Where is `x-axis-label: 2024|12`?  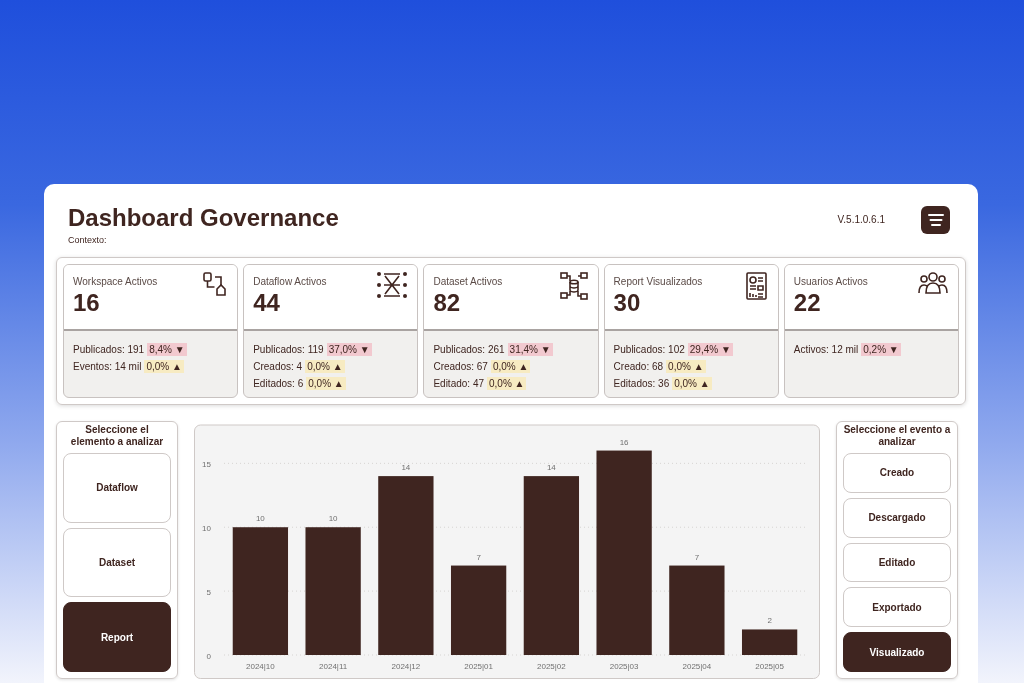 x-axis-label: 2024|12 is located at coordinates (406, 666).